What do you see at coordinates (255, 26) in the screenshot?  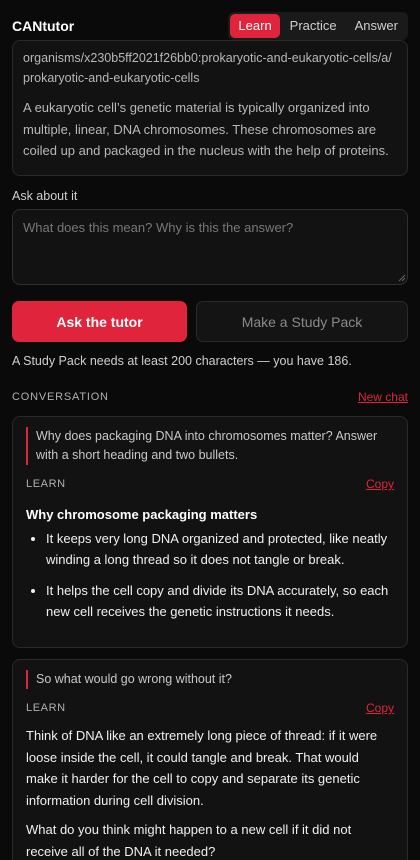 I see `tab-learn: Learn` at bounding box center [255, 26].